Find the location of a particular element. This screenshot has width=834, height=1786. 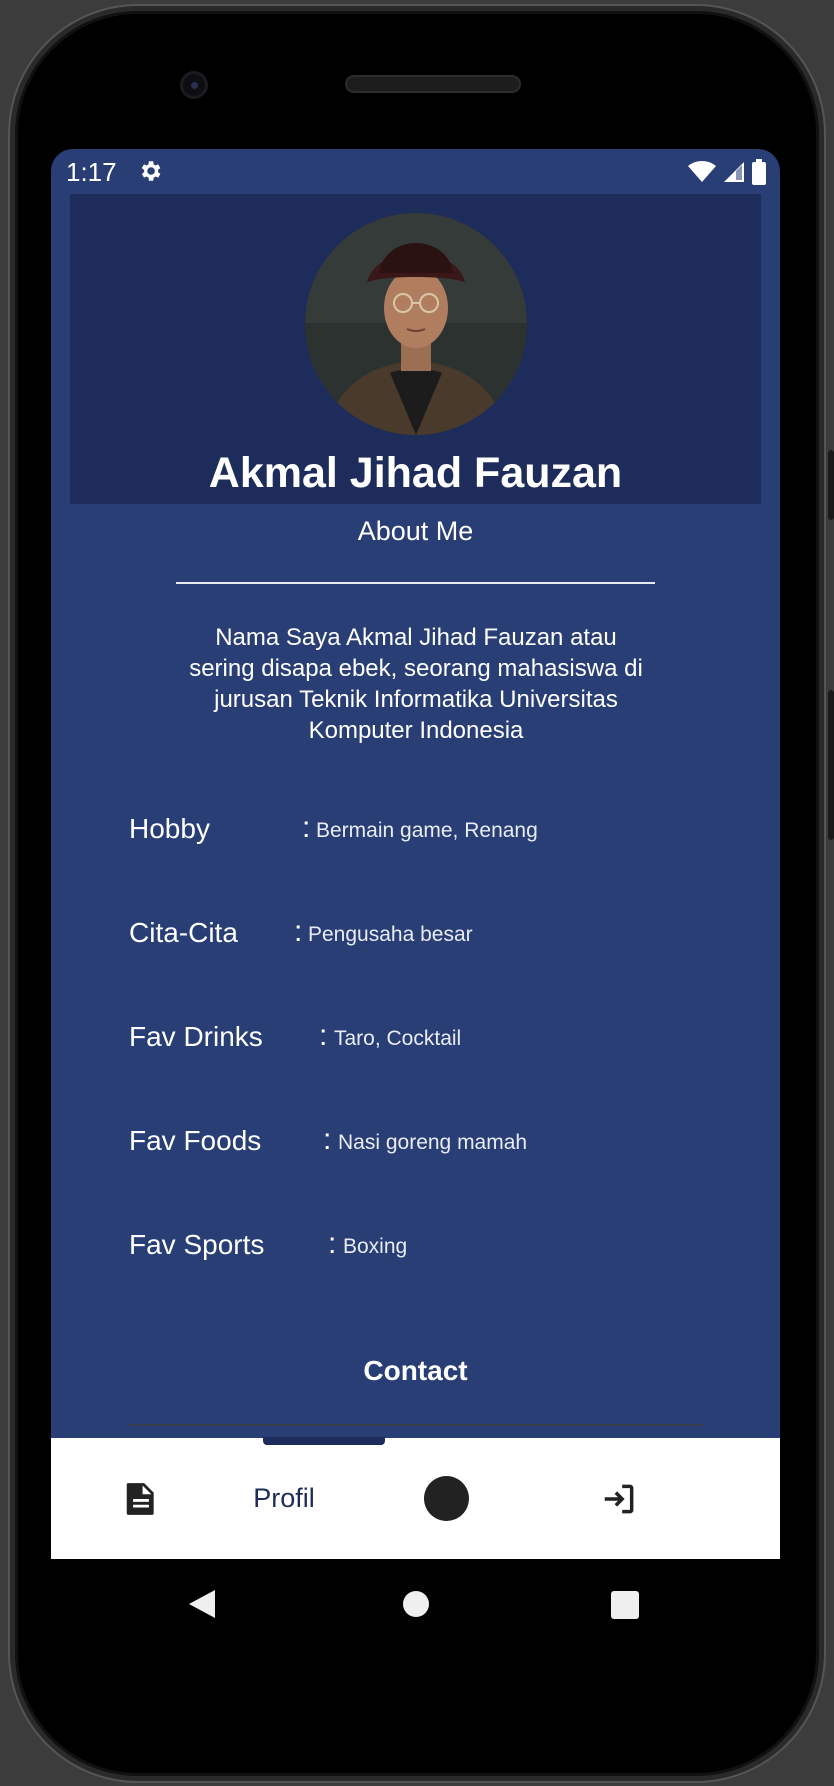

contact-divider is located at coordinates (416, 1425).